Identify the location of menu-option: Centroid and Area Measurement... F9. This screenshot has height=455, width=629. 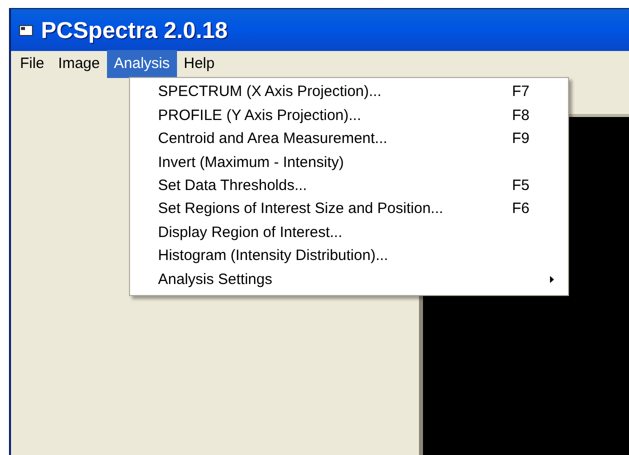
(349, 140).